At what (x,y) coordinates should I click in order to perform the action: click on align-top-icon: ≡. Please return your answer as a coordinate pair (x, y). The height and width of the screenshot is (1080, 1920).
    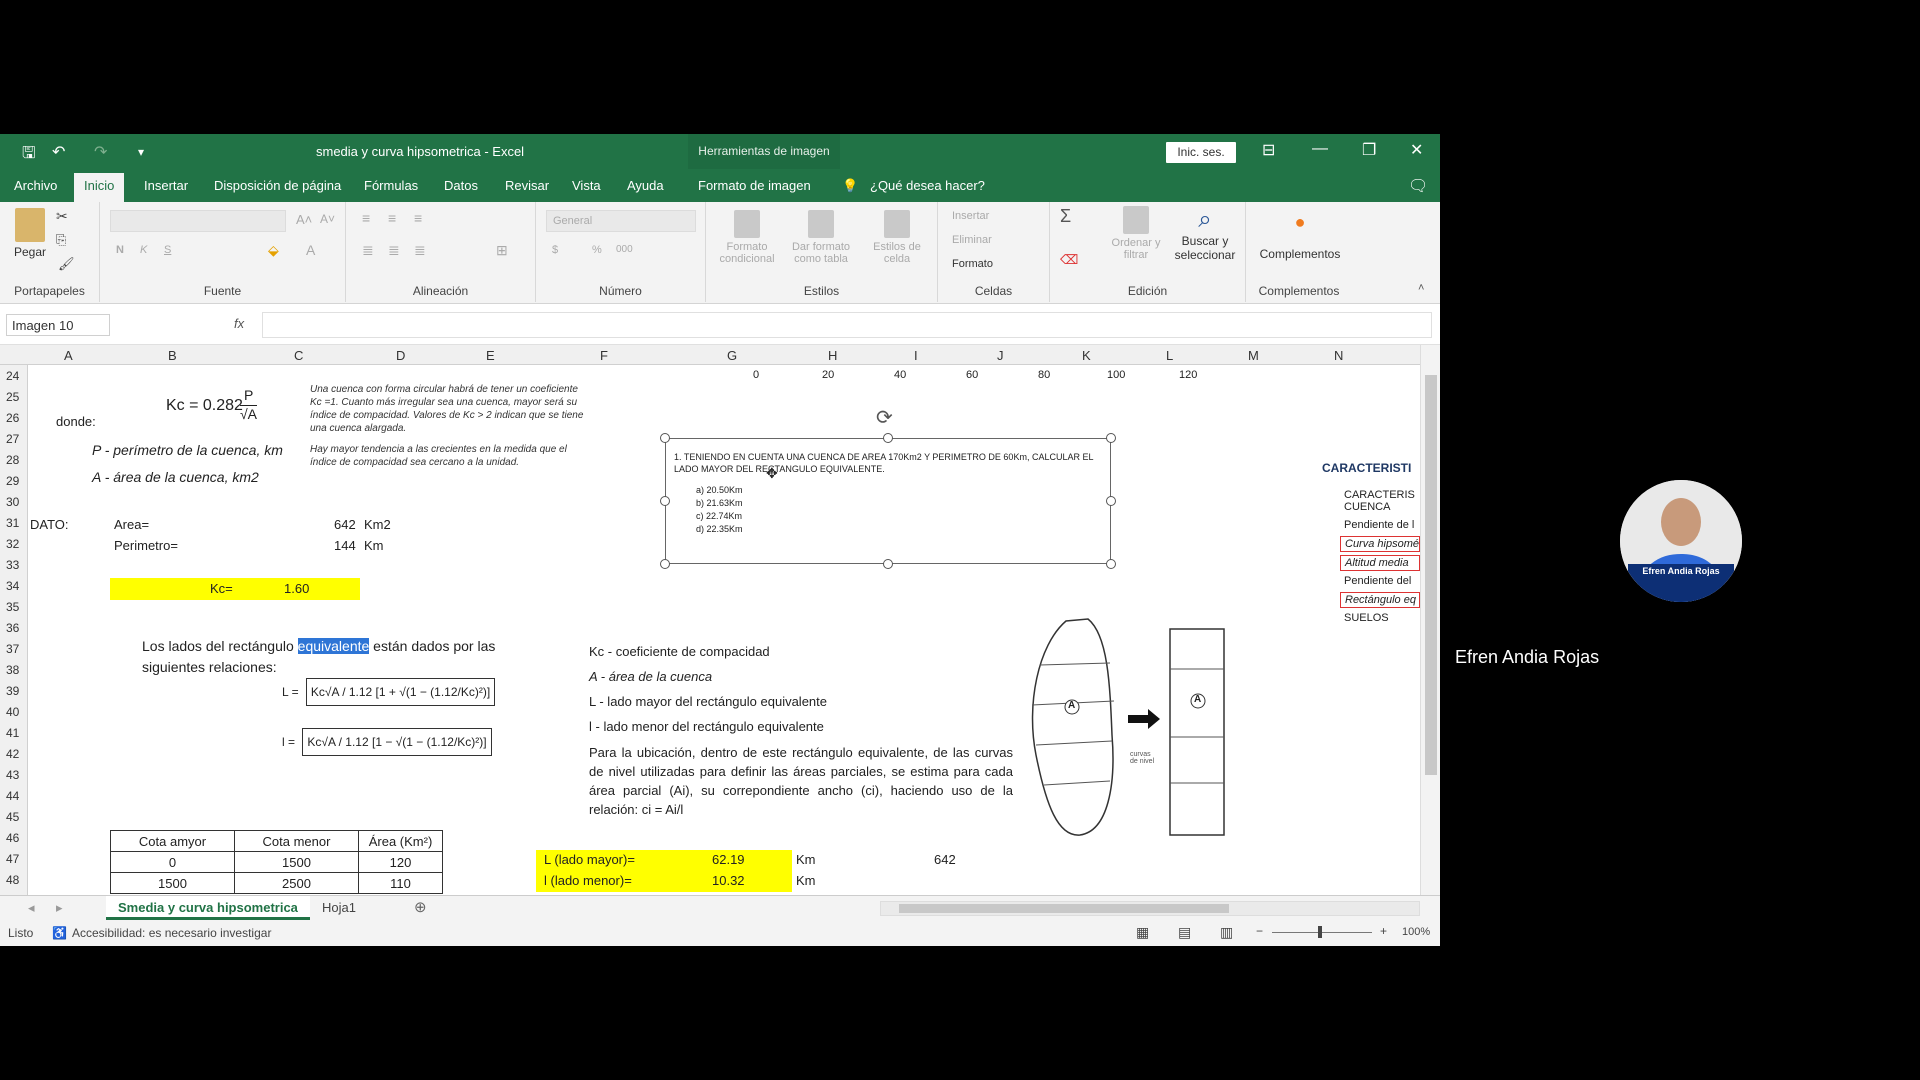
    Looking at the image, I should click on (366, 218).